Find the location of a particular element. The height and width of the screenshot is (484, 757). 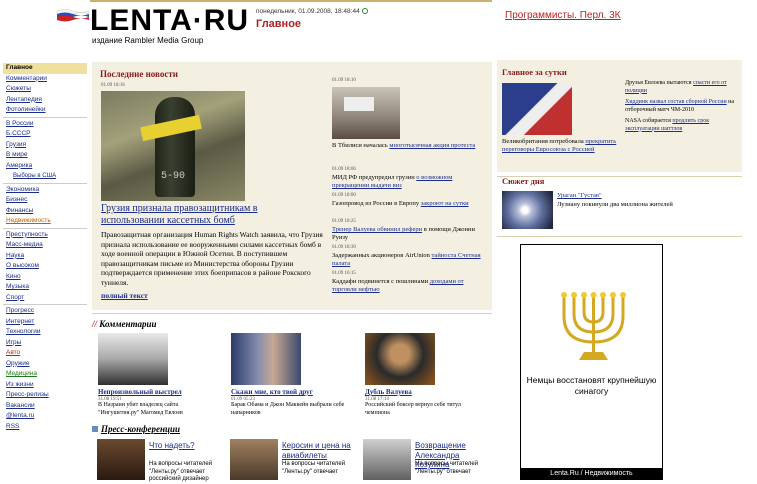

press-item-desc: На вопросы читателей "Ленты.ру" отвечает is located at coordinates (447, 468).